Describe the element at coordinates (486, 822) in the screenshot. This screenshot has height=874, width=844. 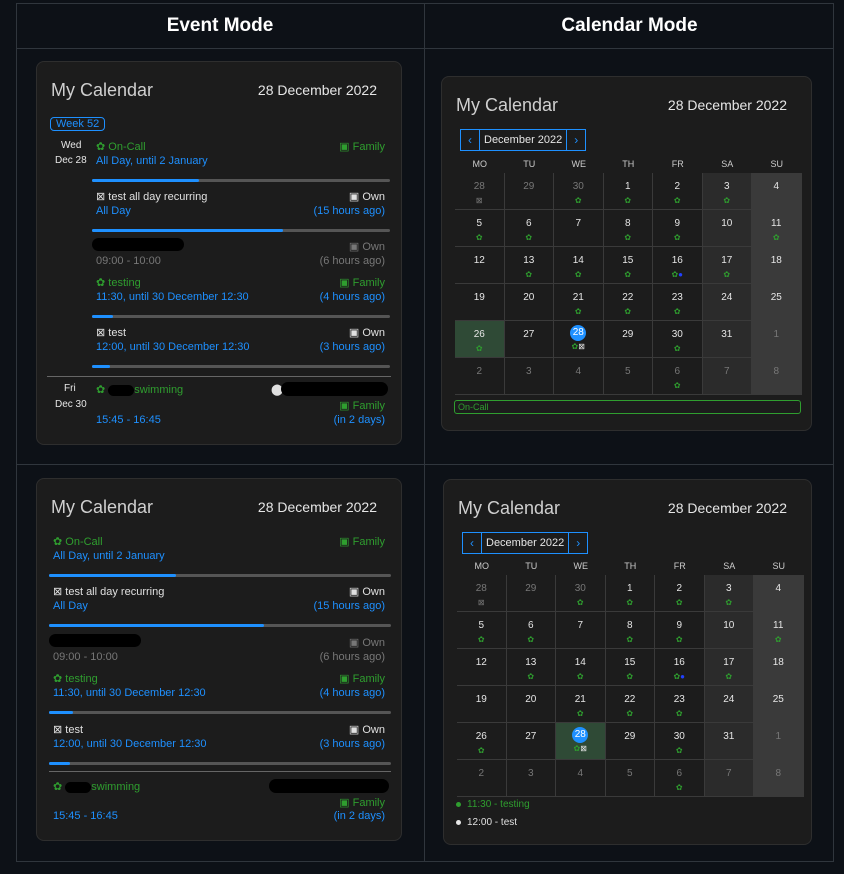
I see `day-event-item: 12:00 - test` at that location.